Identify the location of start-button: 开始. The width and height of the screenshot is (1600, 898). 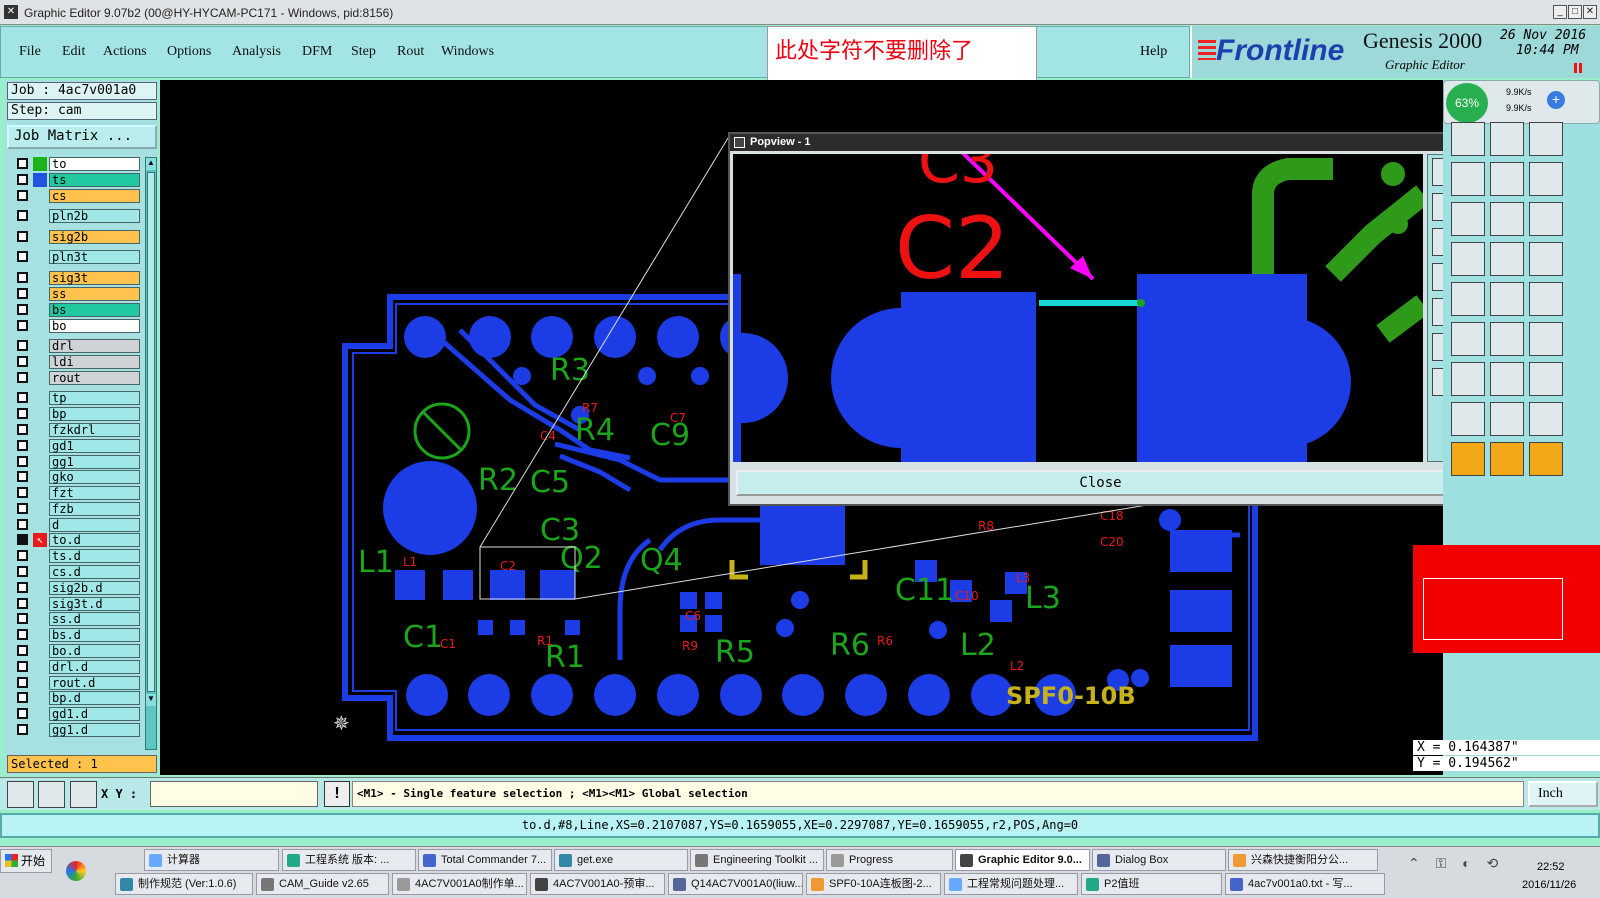
(26, 861).